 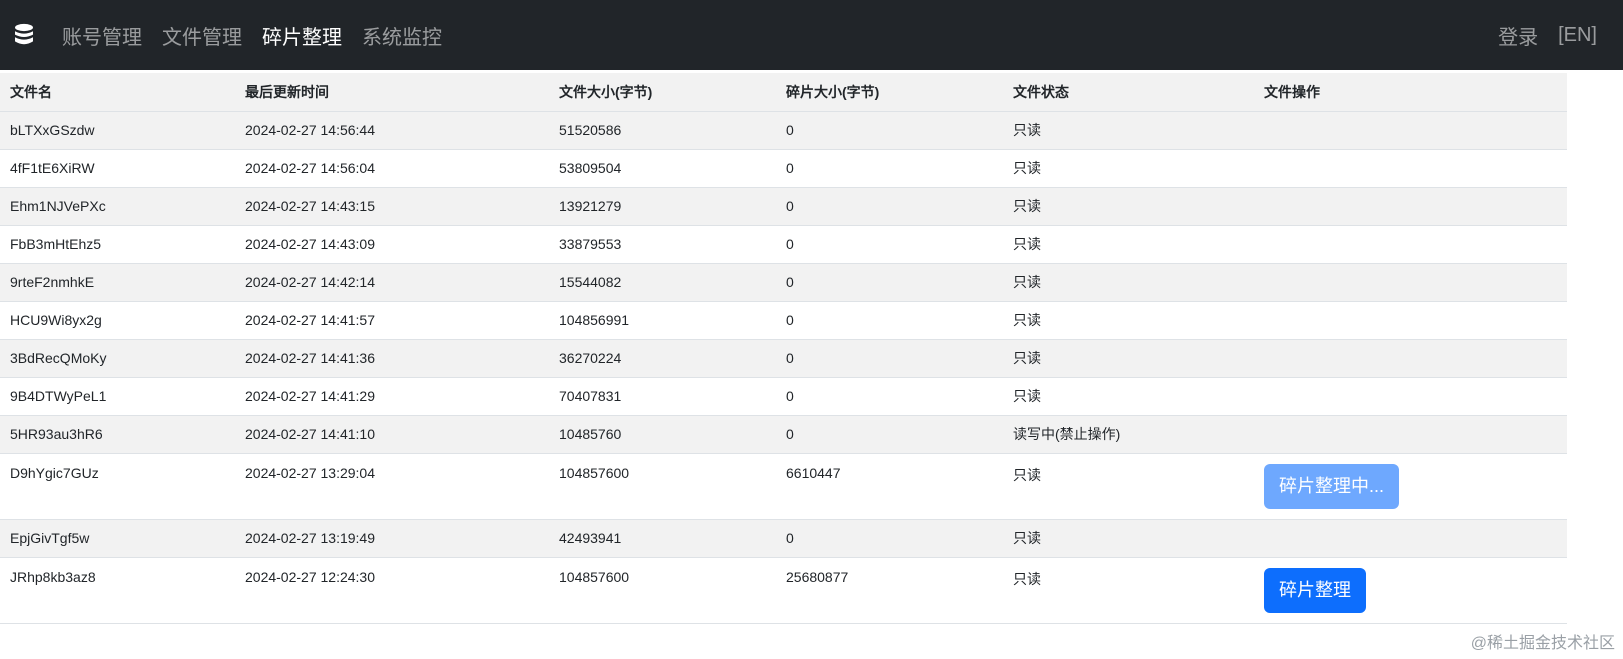 What do you see at coordinates (392, 396) in the screenshot?
I see `cell-updated: 2024-02-27 14:41:29` at bounding box center [392, 396].